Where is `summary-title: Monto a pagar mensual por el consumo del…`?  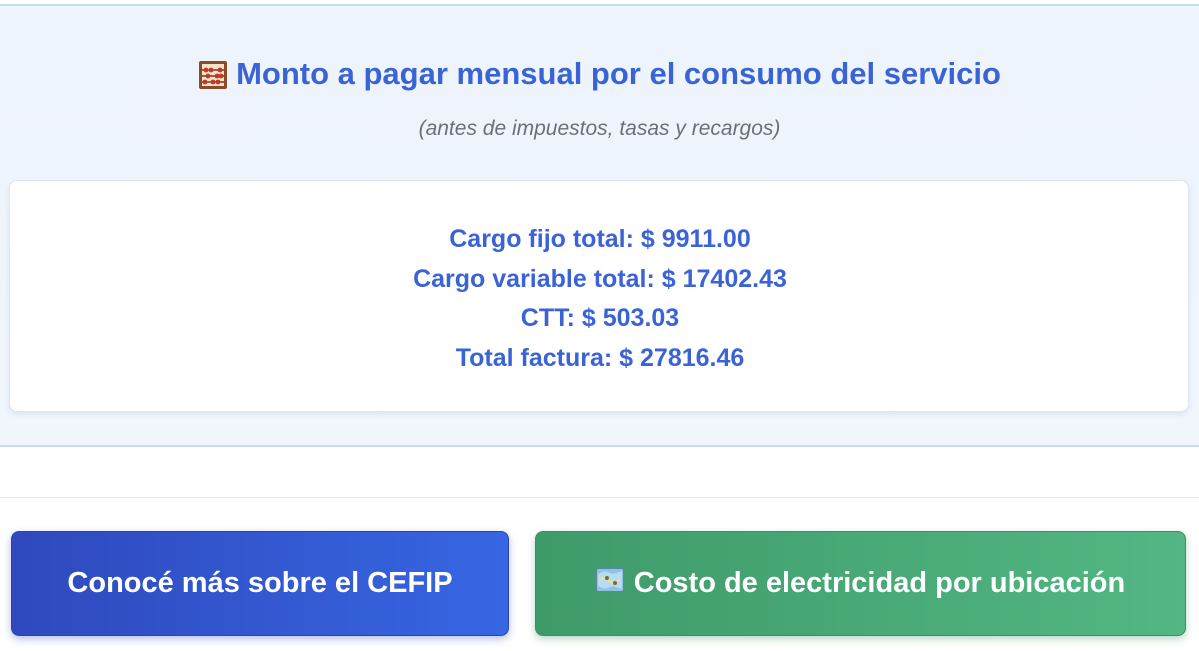 summary-title: Monto a pagar mensual por el consumo del… is located at coordinates (599, 77).